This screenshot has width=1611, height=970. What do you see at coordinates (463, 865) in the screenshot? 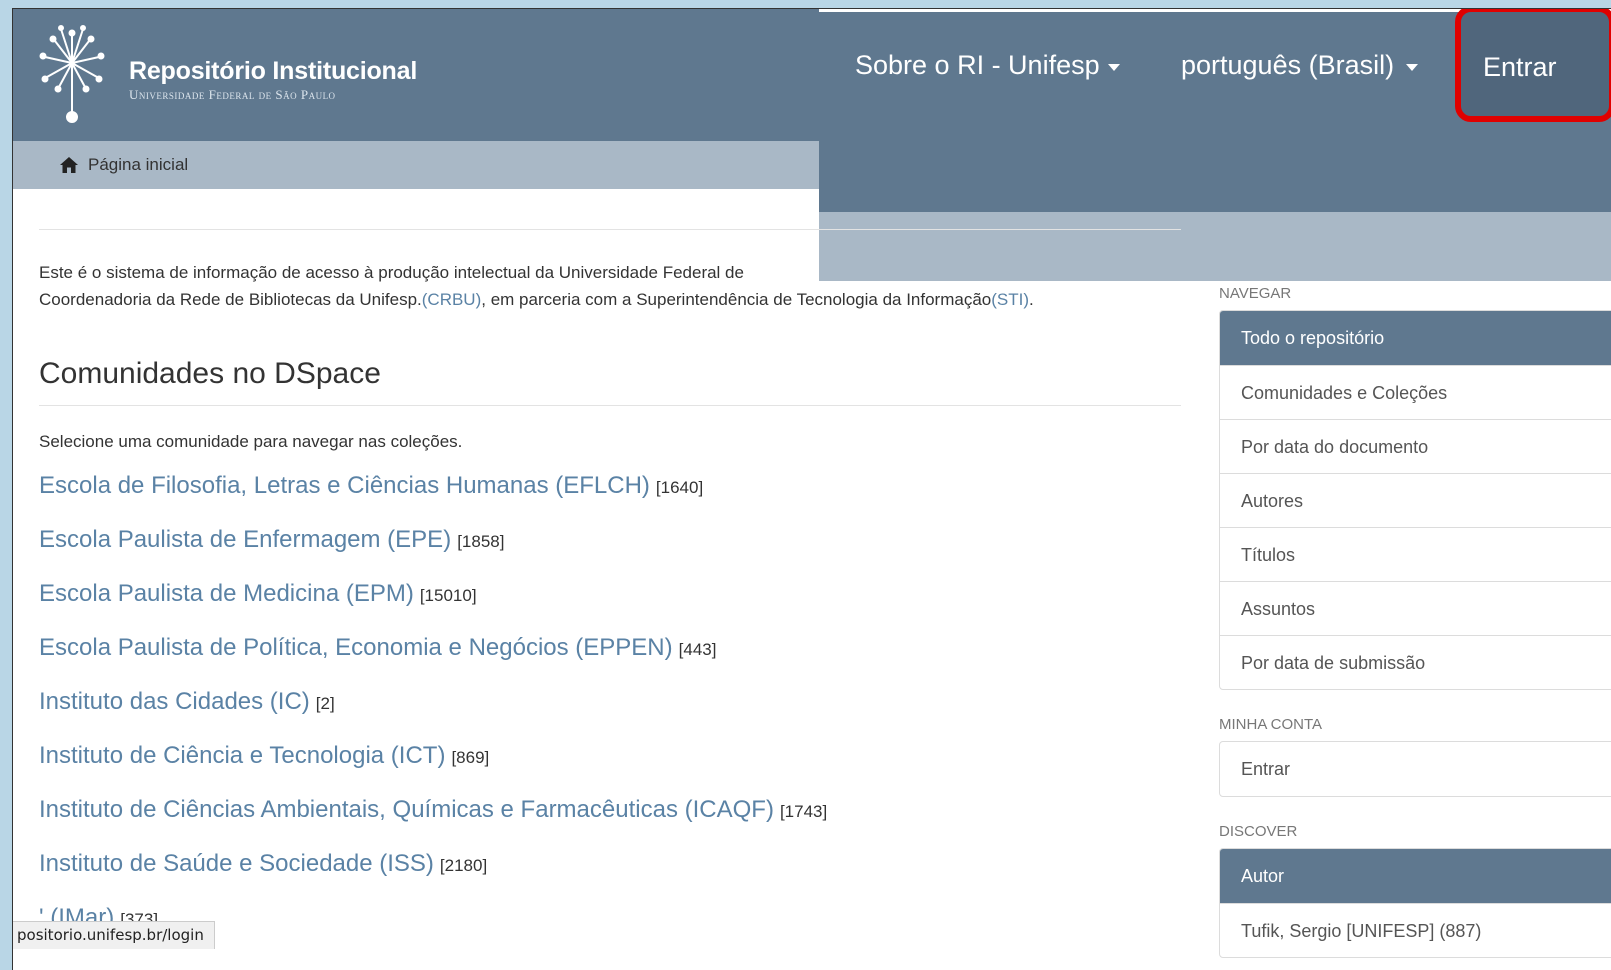
I see `community-count: [2180]` at bounding box center [463, 865].